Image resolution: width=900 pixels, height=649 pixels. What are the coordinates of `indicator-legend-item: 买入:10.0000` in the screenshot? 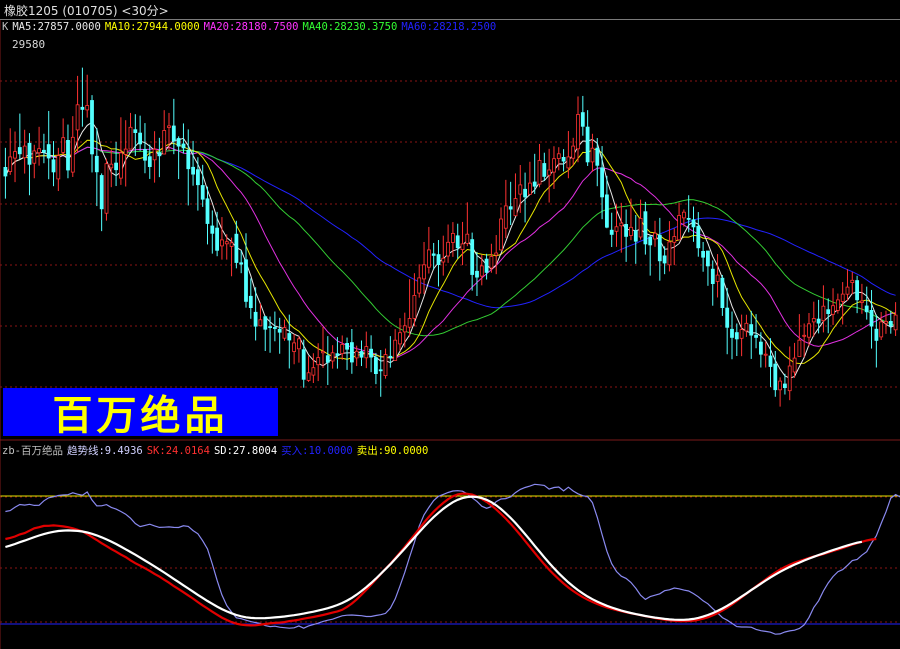 It's located at (317, 451).